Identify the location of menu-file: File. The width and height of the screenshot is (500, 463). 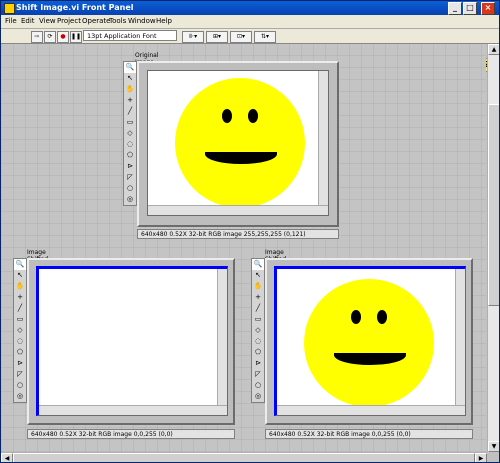
(11, 21).